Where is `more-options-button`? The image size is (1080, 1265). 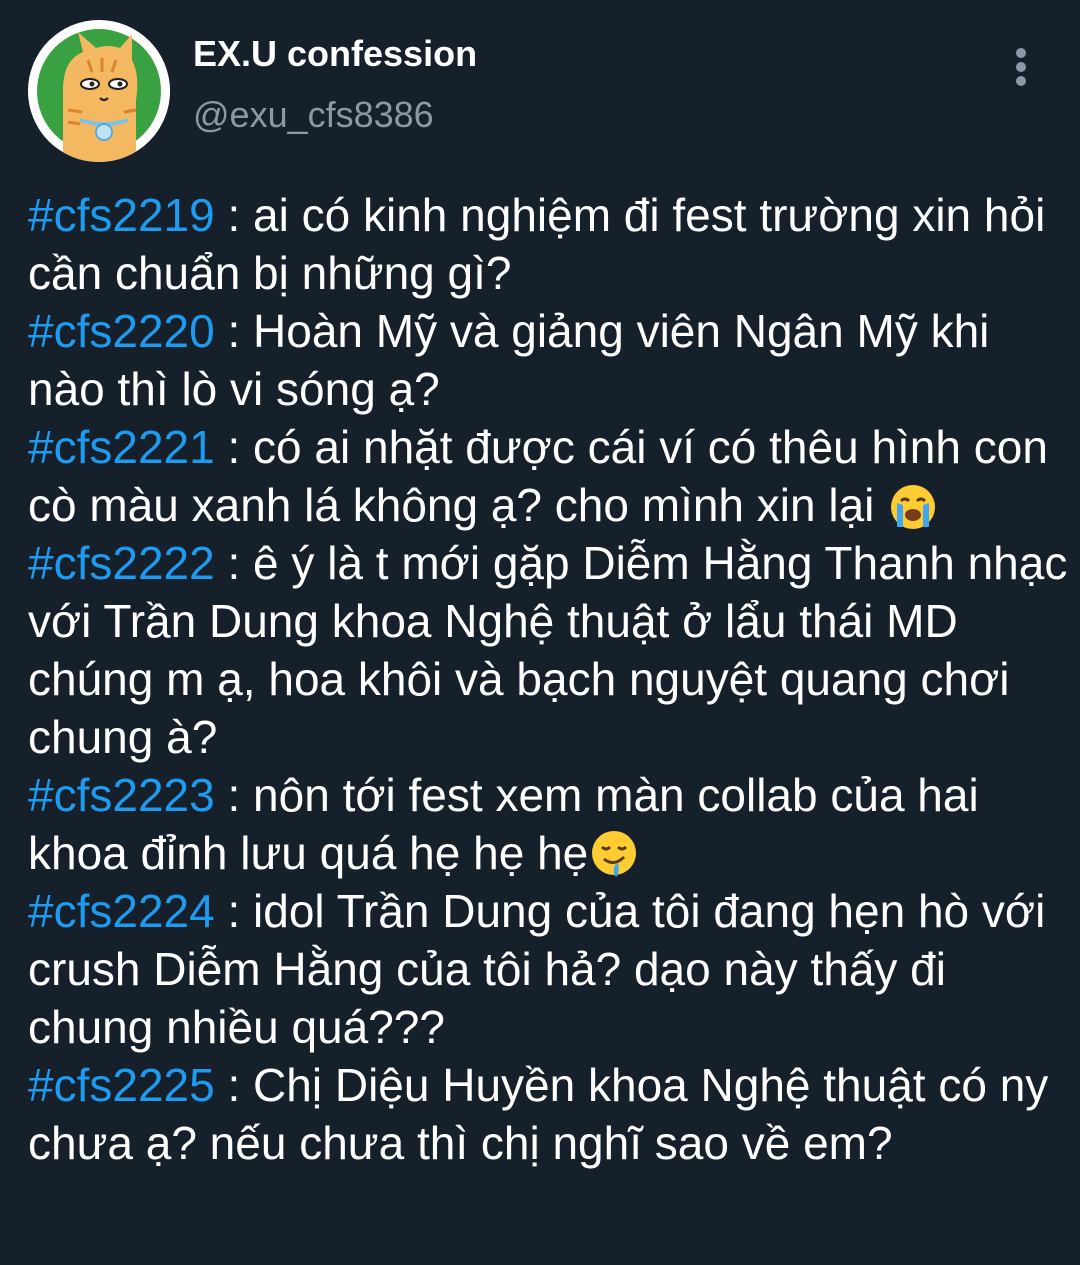 more-options-button is located at coordinates (1022, 66).